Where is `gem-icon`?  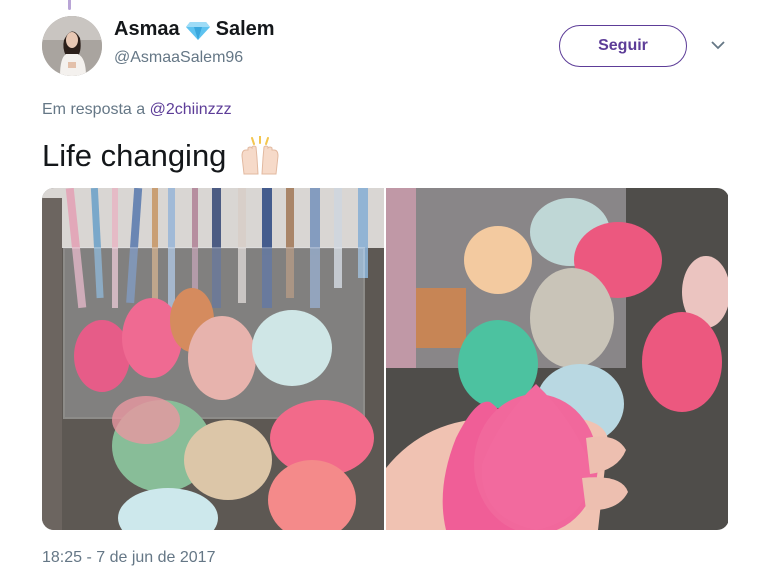 gem-icon is located at coordinates (197, 30).